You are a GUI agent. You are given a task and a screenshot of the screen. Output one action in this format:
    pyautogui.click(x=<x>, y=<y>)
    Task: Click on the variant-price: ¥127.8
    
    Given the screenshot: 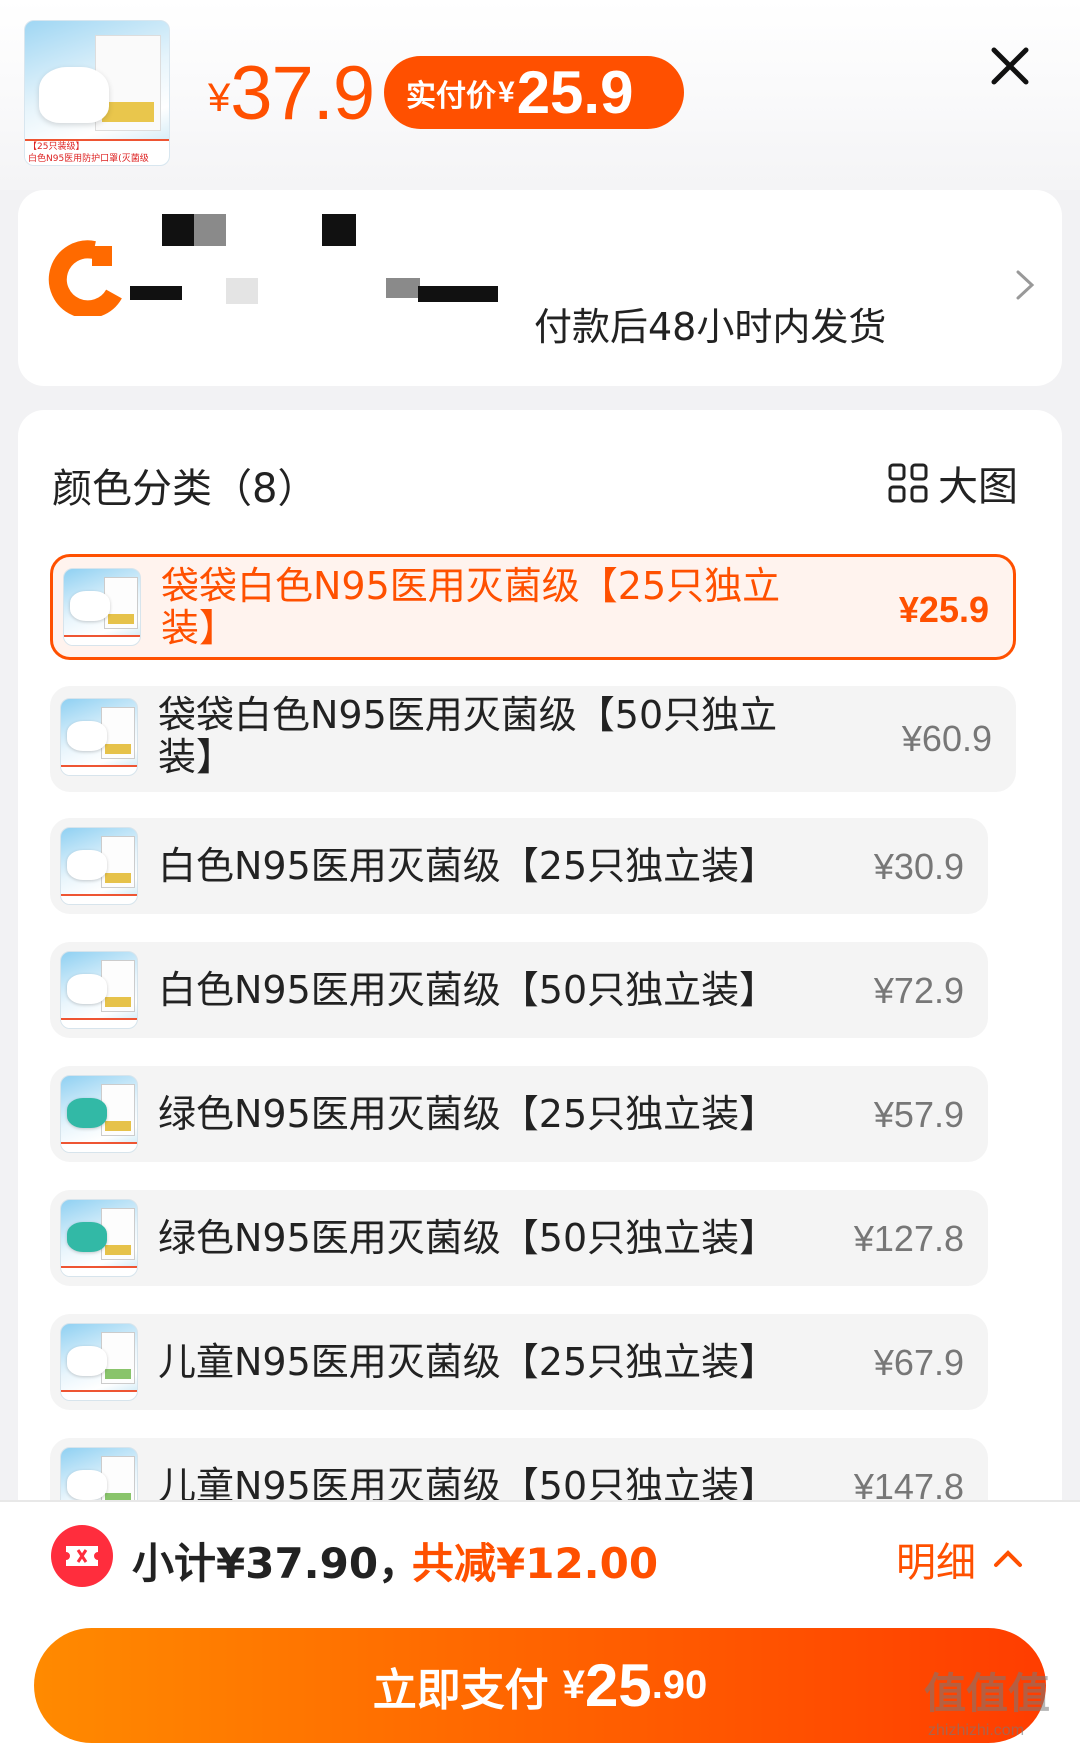 What is the action you would take?
    pyautogui.click(x=908, y=1238)
    